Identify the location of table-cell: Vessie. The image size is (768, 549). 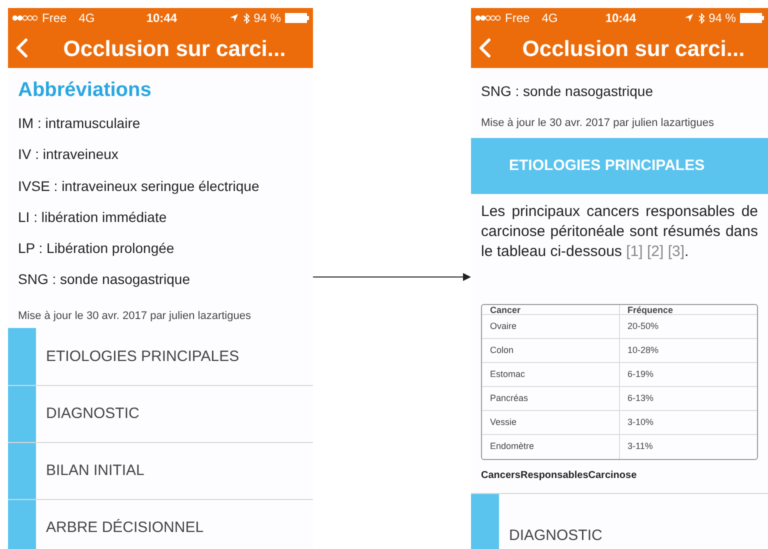
(551, 422).